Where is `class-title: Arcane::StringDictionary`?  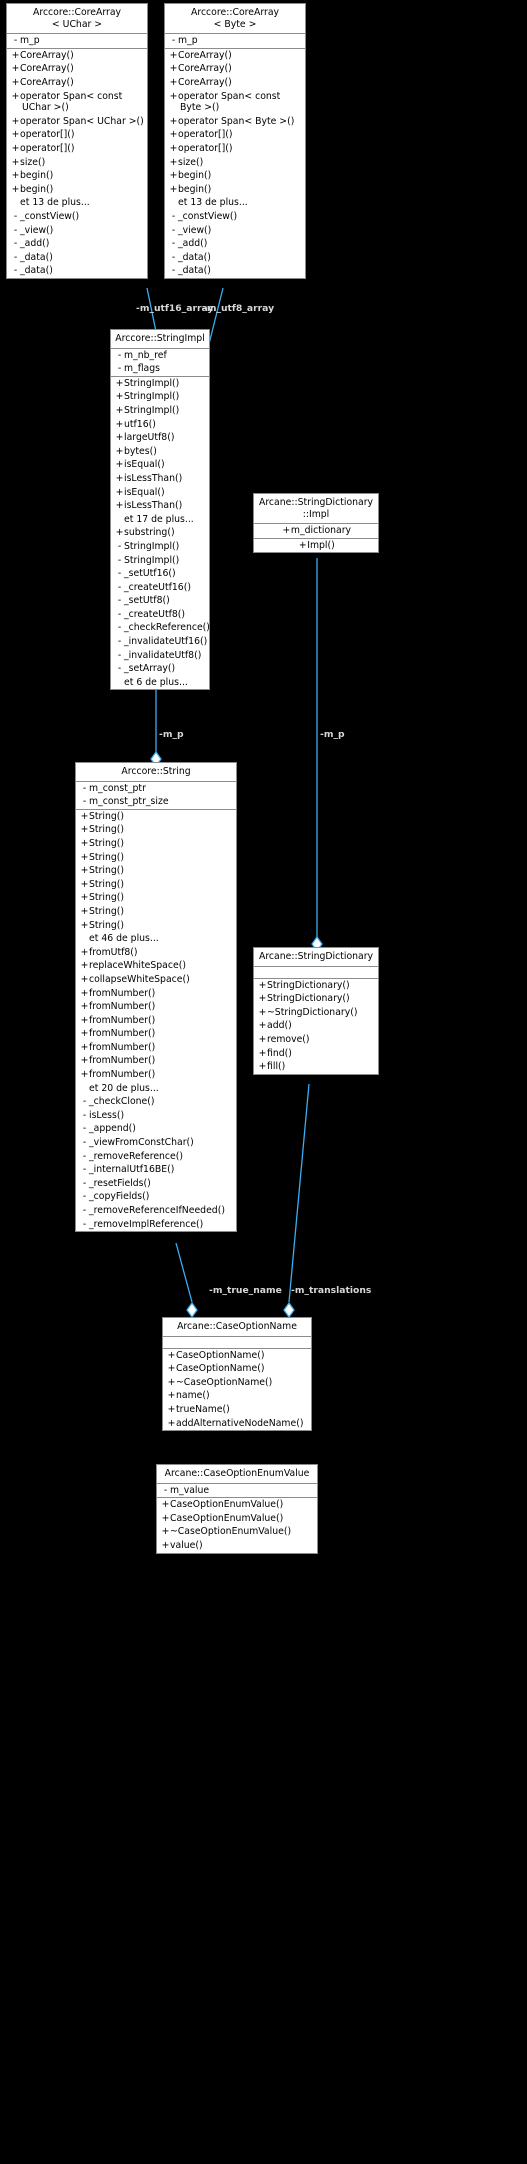
class-title: Arcane::StringDictionary is located at coordinates (316, 957).